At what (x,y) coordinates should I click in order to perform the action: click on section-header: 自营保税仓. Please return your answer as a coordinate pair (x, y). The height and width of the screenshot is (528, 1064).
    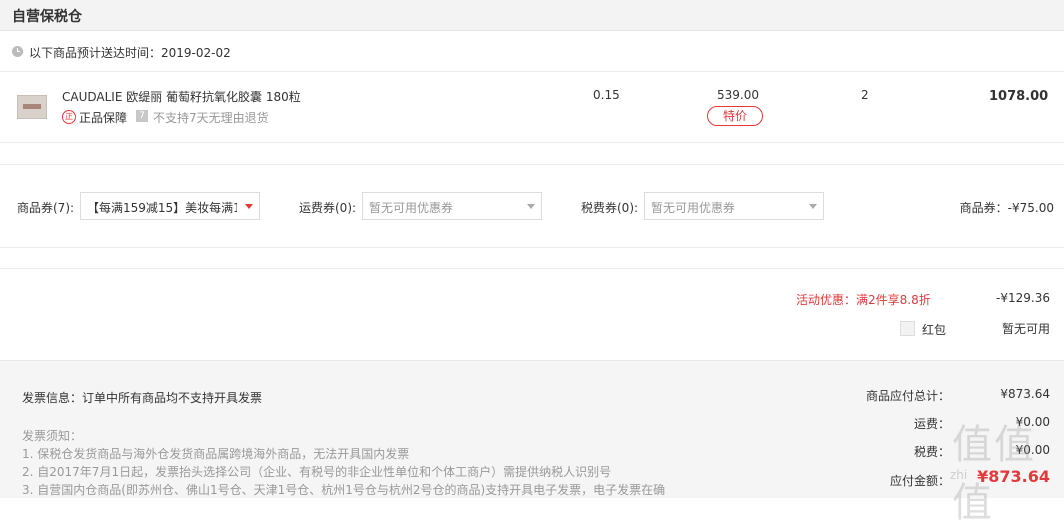
    Looking at the image, I should click on (532, 15).